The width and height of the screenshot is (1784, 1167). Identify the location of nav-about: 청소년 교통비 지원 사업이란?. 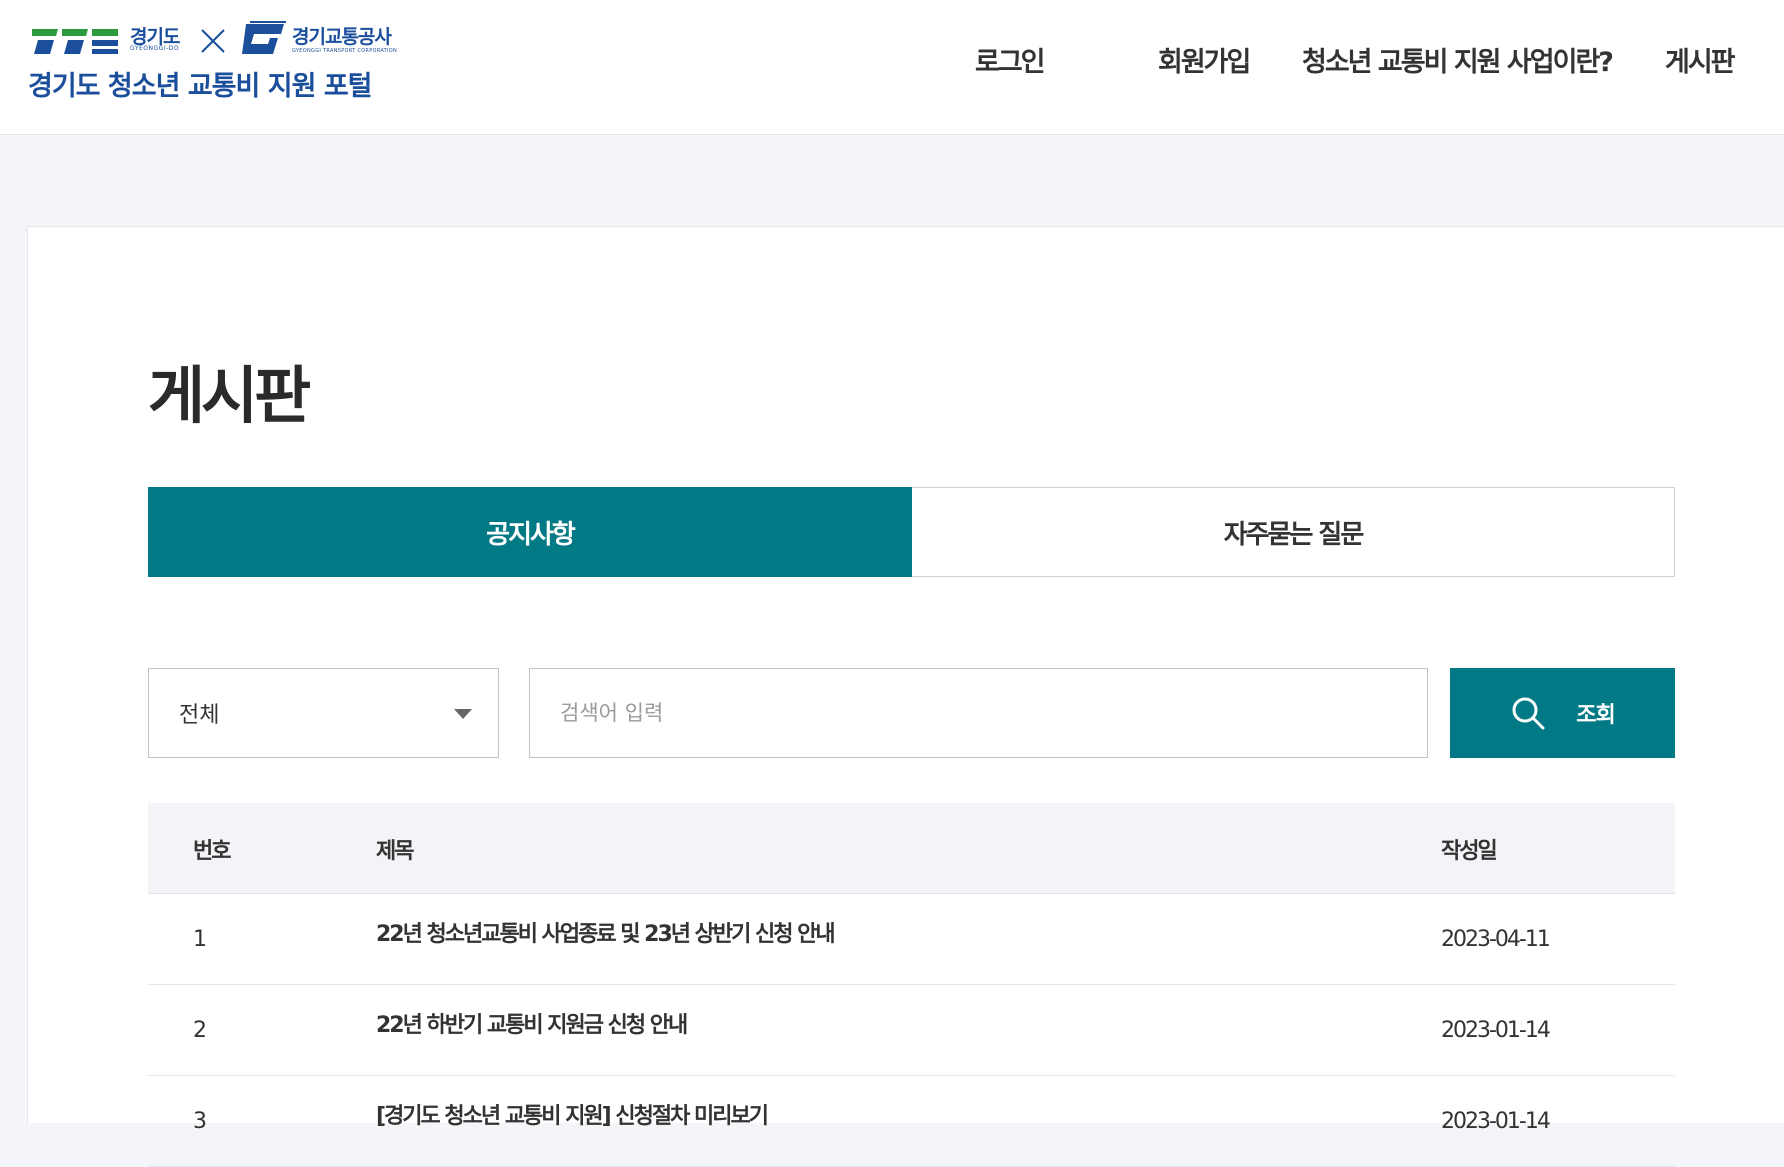
(1458, 59).